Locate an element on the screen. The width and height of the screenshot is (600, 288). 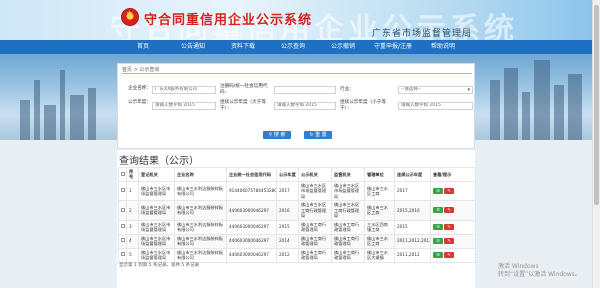
industry-select: --请选择-- is located at coordinates (435, 90).